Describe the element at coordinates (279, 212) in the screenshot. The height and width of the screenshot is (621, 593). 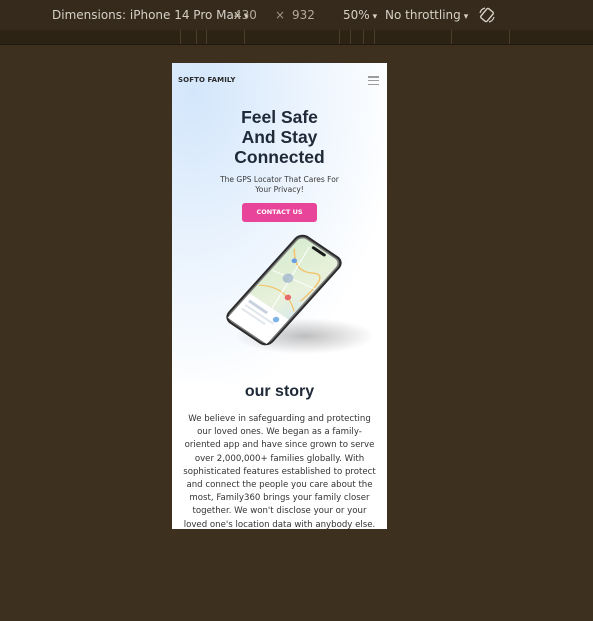
I see `contact-us-button: CONTACT US` at that location.